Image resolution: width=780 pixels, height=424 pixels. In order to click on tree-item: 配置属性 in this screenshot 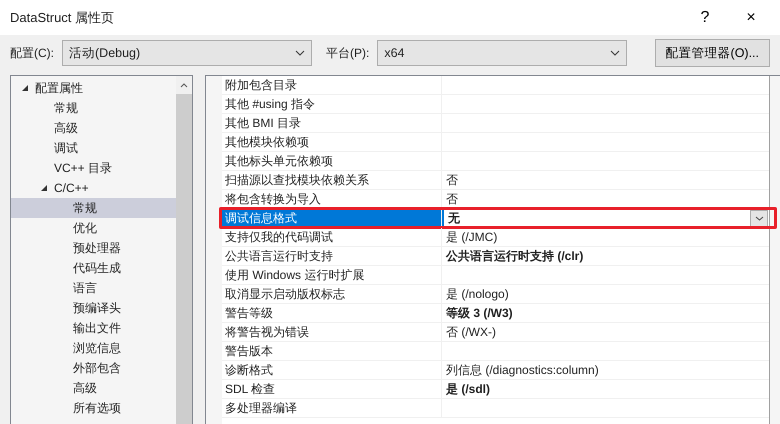, I will do `click(93, 88)`.